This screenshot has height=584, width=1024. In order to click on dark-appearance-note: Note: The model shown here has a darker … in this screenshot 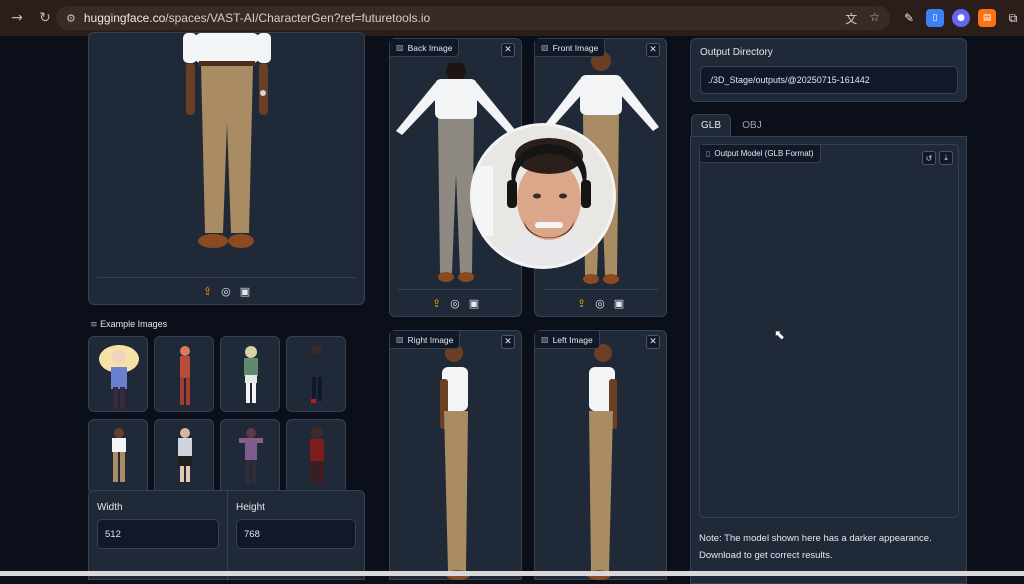, I will do `click(829, 547)`.